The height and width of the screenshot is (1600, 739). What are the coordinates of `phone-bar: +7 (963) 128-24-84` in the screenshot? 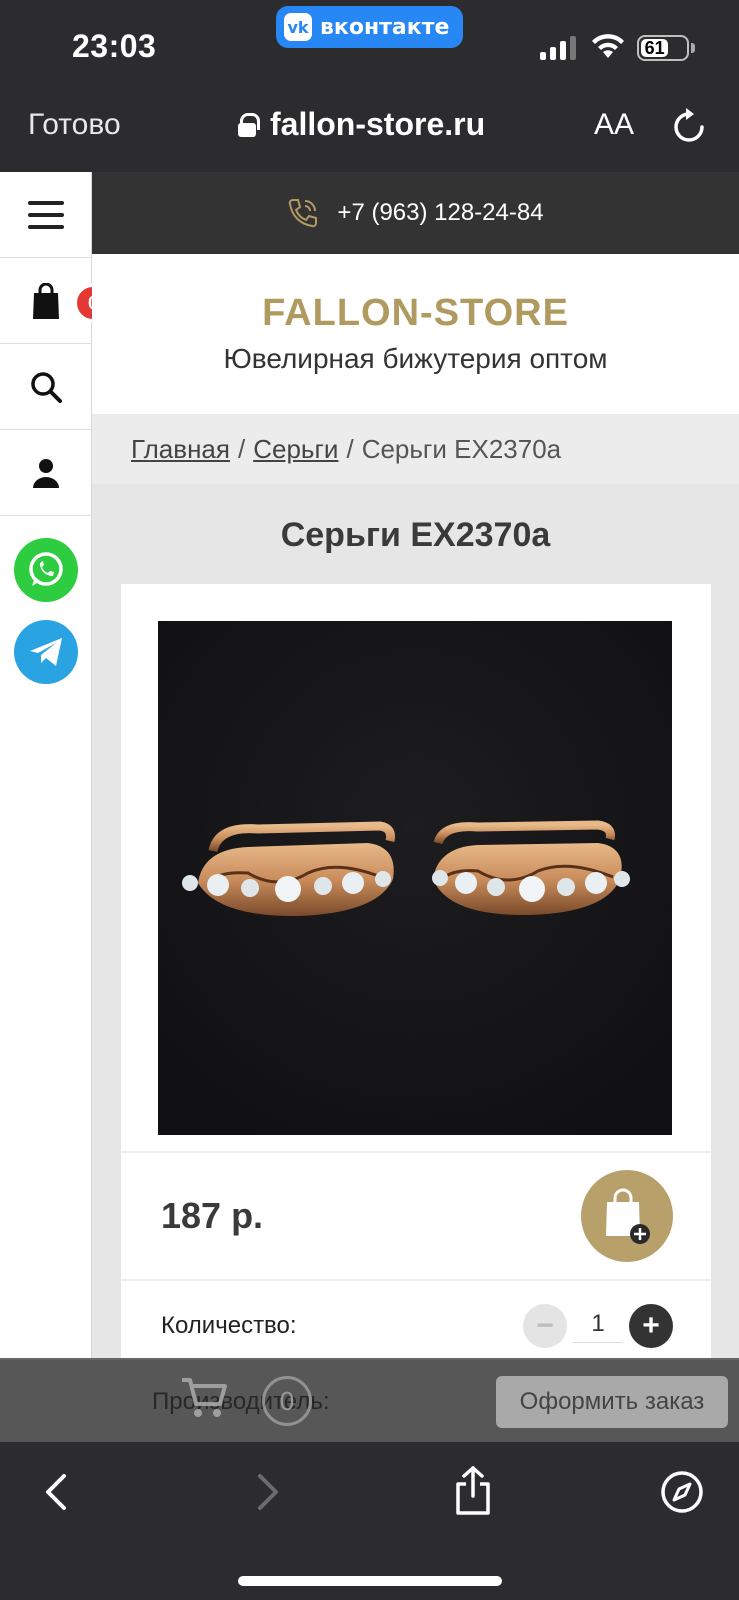 It's located at (415, 213).